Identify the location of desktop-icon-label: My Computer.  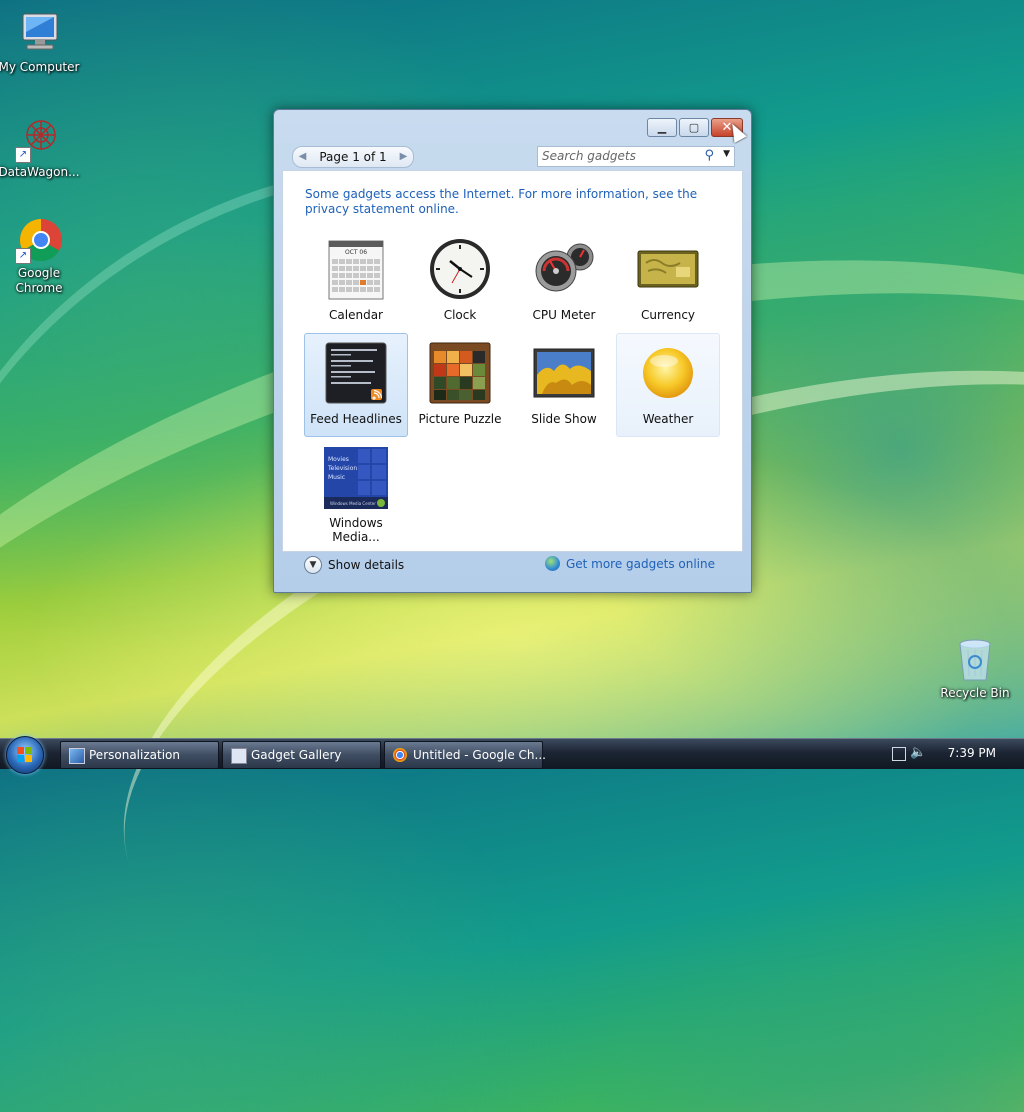
(40, 67).